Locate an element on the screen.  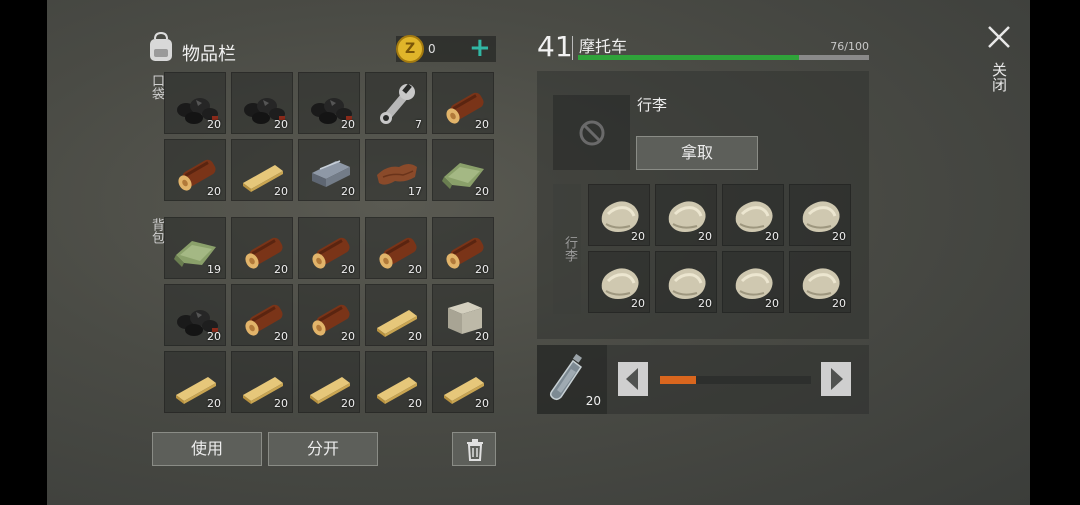
vehicle-name: 摩托车 is located at coordinates (603, 46).